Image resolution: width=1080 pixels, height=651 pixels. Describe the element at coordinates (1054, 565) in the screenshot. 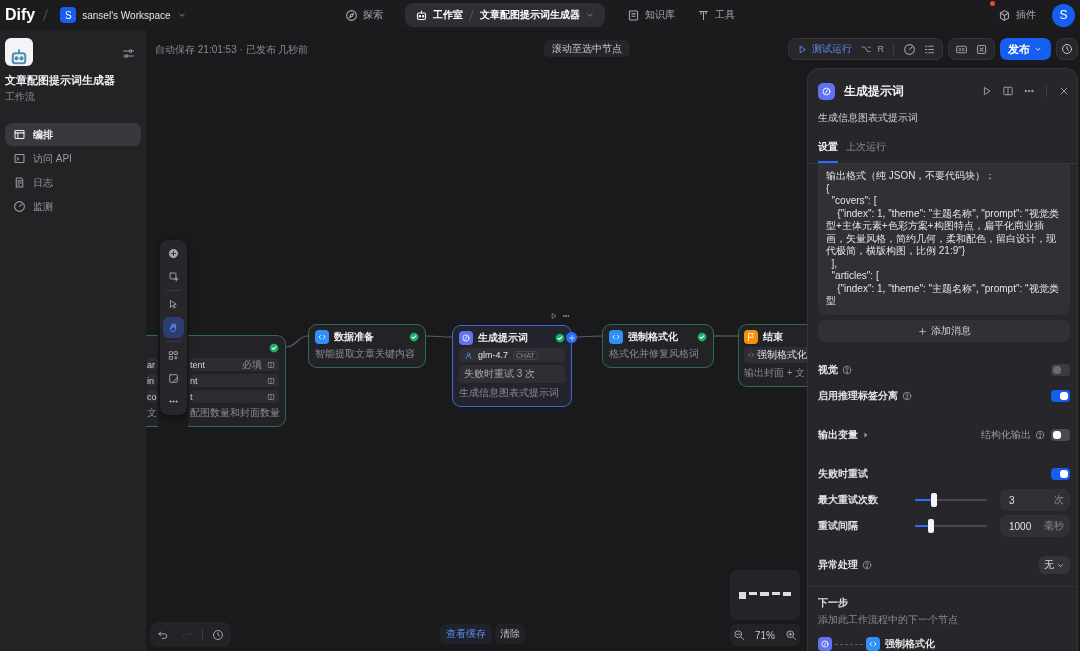

I see `dropdown: 无` at that location.